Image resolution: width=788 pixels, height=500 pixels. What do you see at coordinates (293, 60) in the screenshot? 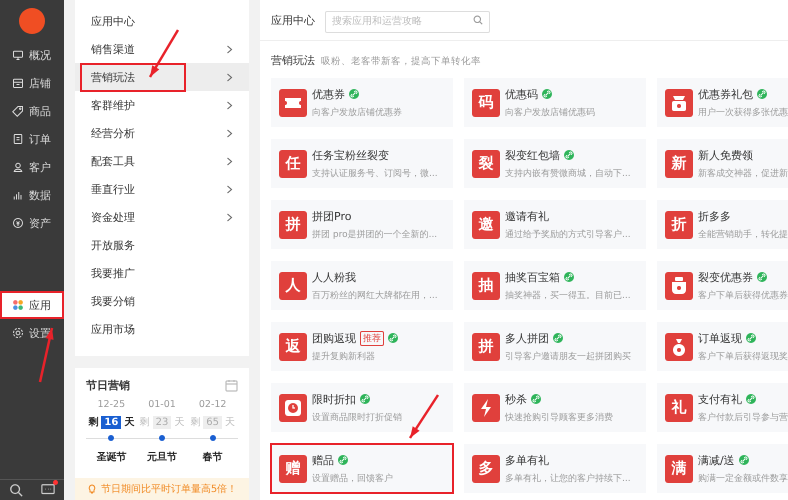
I see `section-title: 营销玩法` at bounding box center [293, 60].